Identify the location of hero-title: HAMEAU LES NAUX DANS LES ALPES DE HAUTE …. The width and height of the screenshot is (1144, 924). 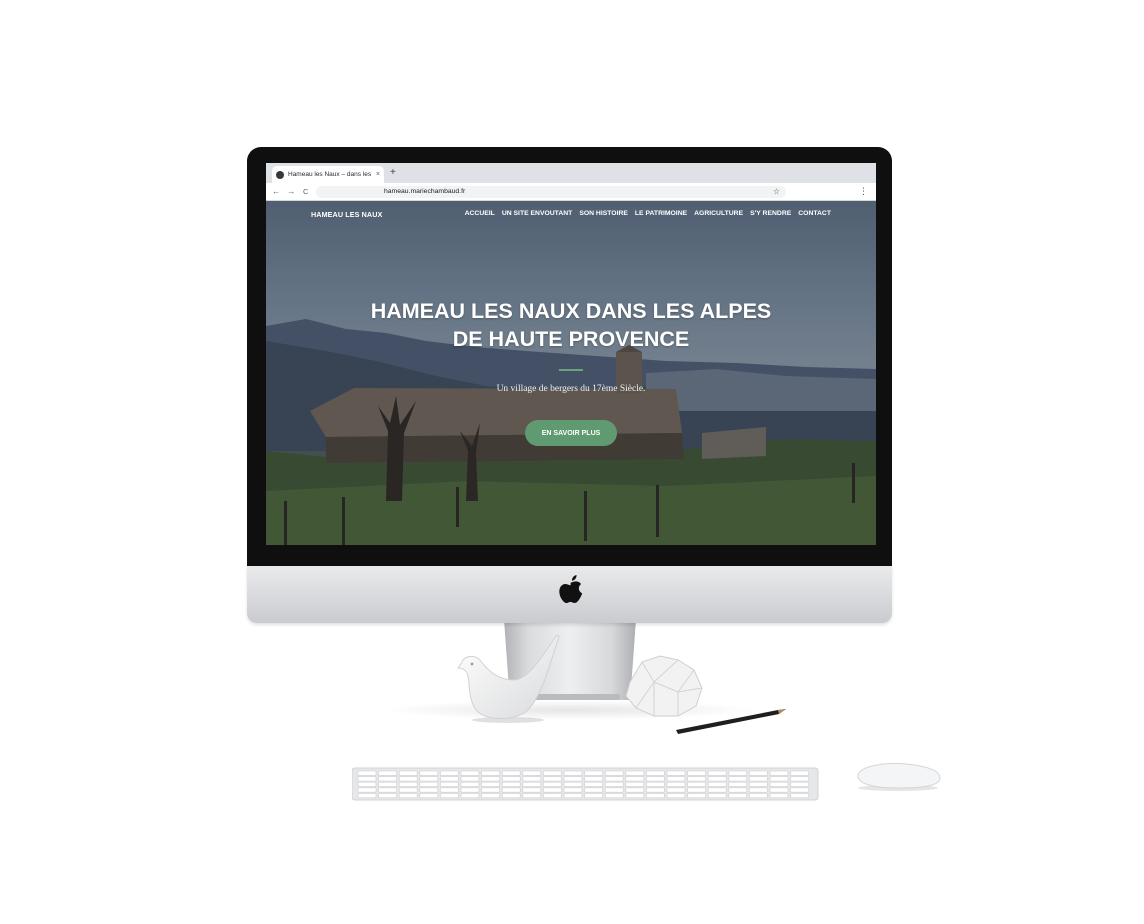
(571, 325).